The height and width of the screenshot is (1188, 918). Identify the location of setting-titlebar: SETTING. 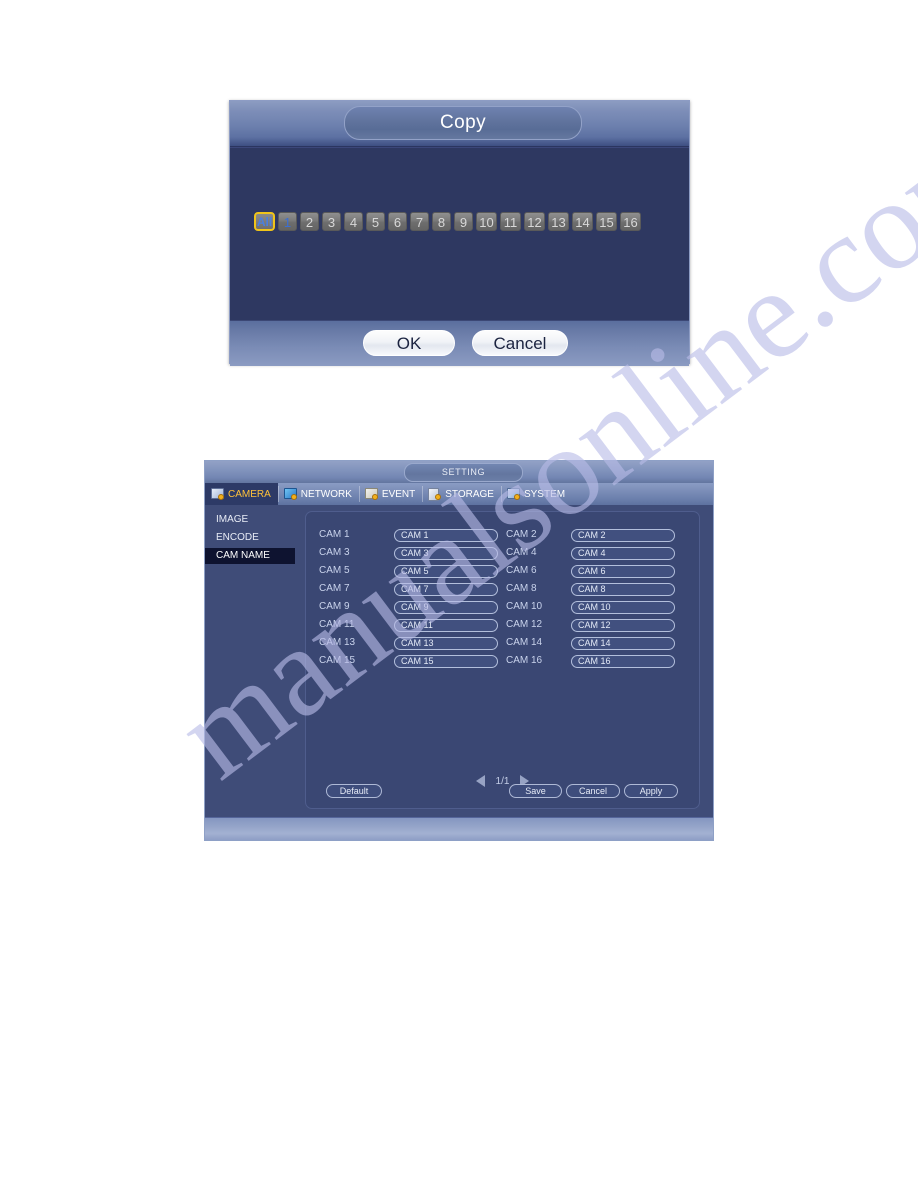
(459, 472).